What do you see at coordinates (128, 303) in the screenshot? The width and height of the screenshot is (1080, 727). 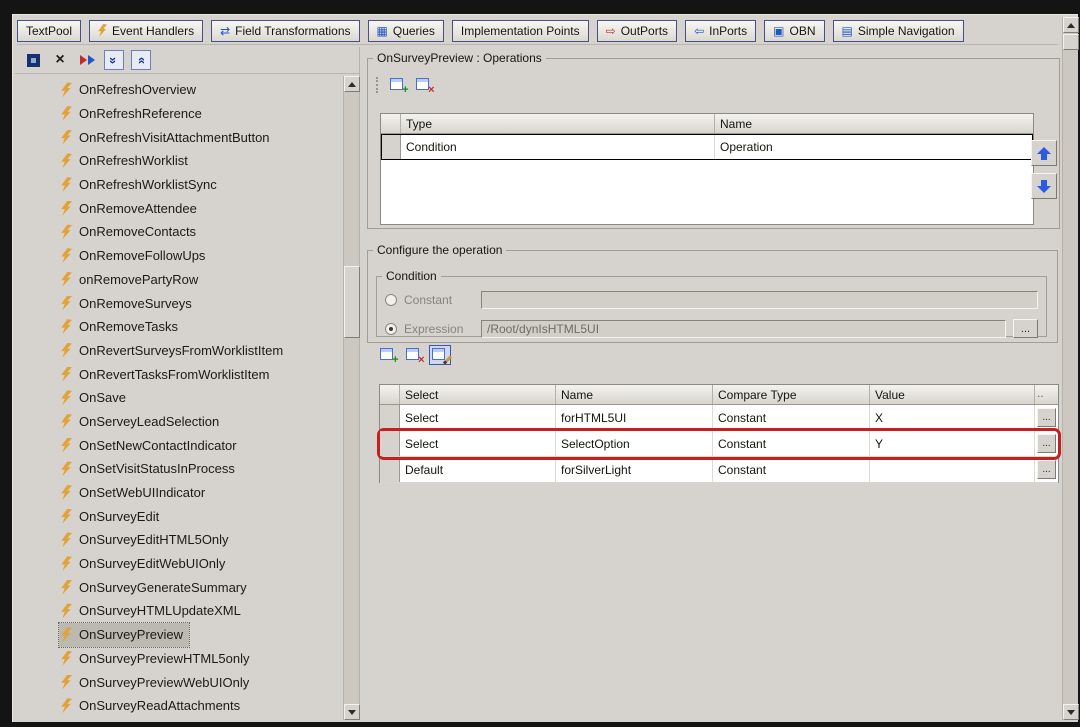 I see `event-handler-item: OnRemoveSurveys` at bounding box center [128, 303].